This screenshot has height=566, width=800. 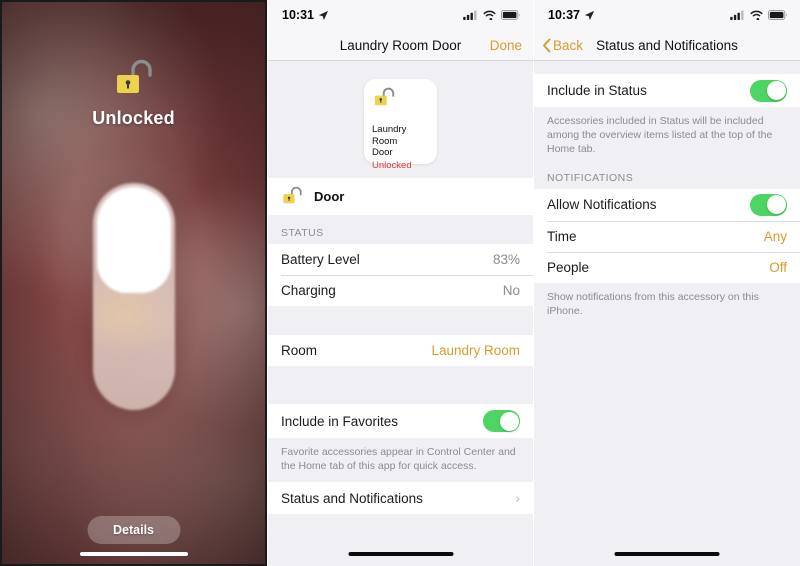 I want to click on slider-fill, so click(x=134, y=240).